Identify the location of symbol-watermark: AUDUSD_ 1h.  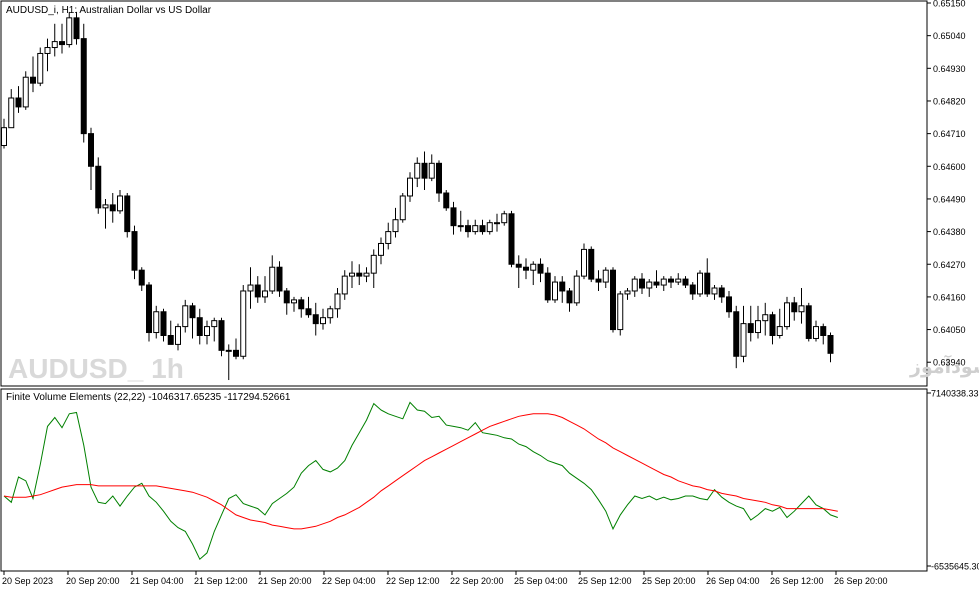
(96, 368).